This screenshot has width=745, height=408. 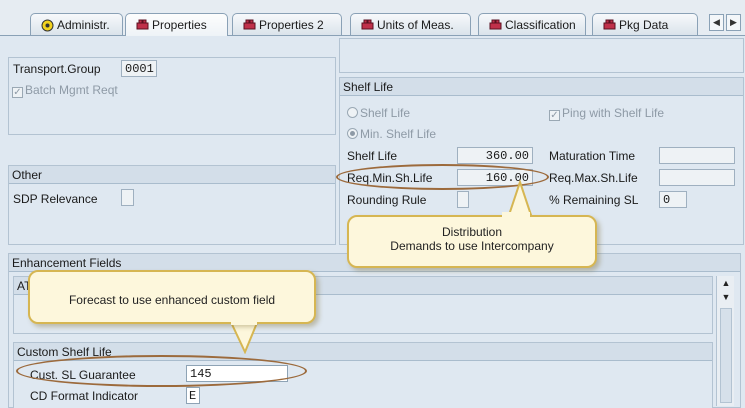 What do you see at coordinates (161, 371) in the screenshot?
I see `cust-sl-highlight-ellipse` at bounding box center [161, 371].